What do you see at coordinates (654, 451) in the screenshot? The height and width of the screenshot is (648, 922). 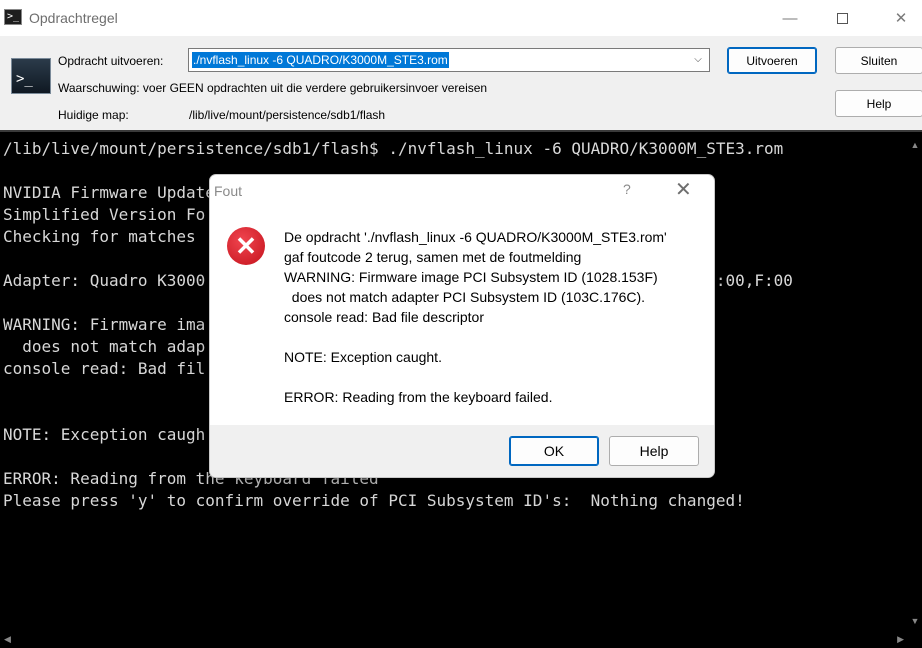 I see `dialog-help-button: Help` at bounding box center [654, 451].